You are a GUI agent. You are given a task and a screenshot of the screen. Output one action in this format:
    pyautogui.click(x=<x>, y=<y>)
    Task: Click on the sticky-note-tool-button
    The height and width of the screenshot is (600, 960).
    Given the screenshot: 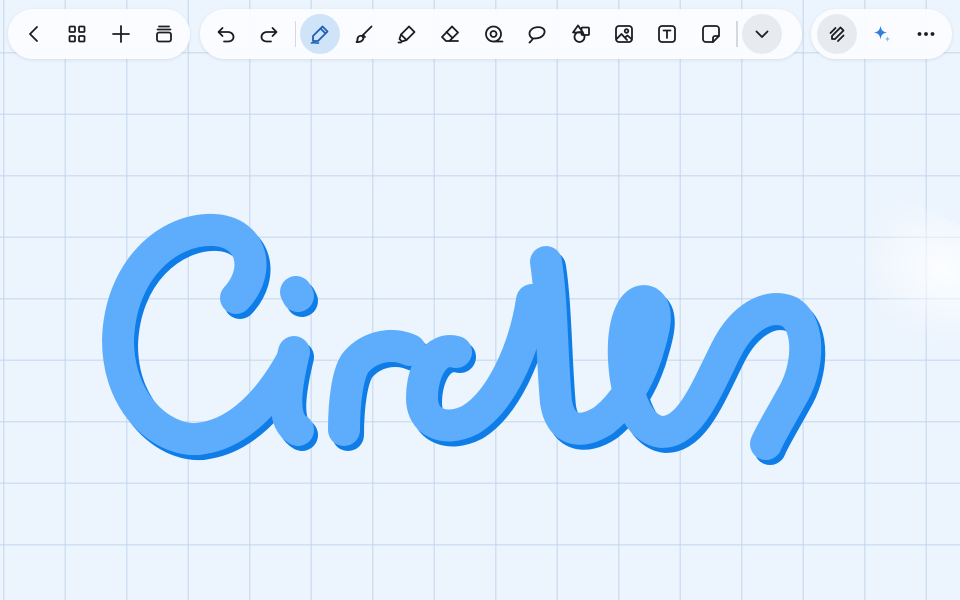 What is the action you would take?
    pyautogui.click(x=711, y=34)
    